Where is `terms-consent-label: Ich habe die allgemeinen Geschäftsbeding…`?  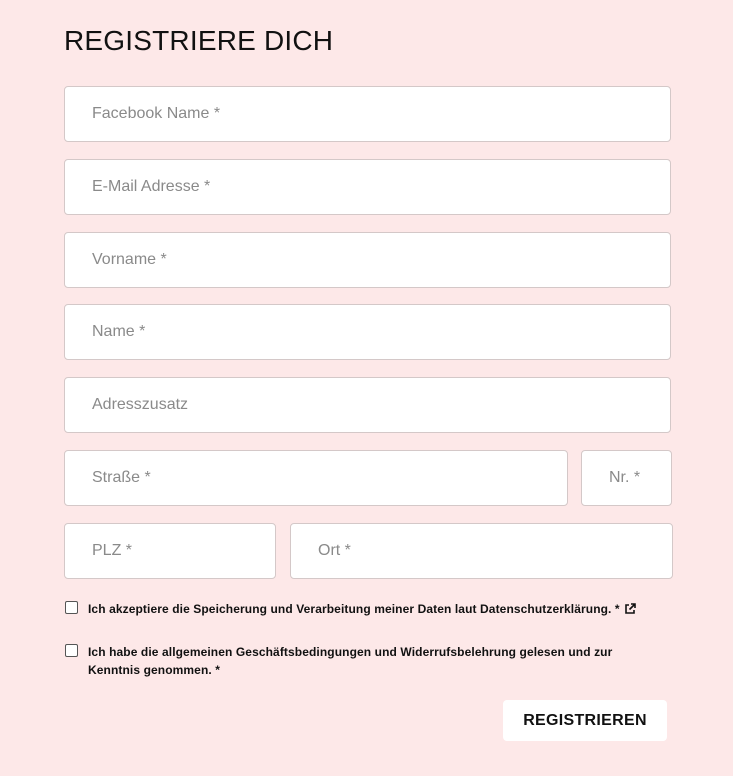
terms-consent-label: Ich habe die allgemeinen Geschäftsbeding… is located at coordinates (350, 661).